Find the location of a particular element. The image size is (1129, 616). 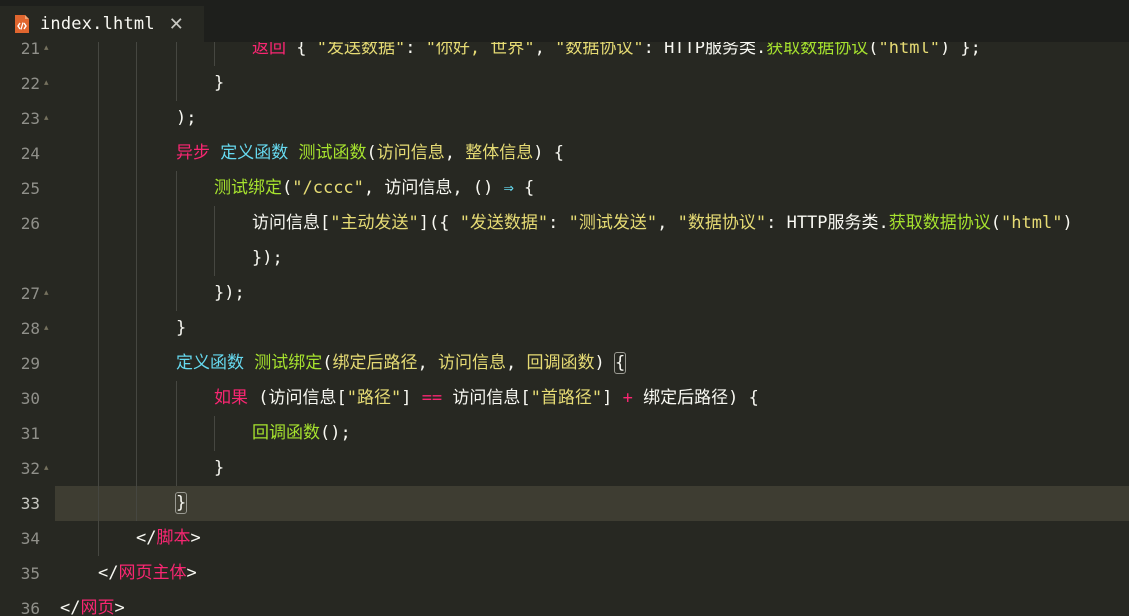

code-text: 回调函数(); is located at coordinates (301, 433).